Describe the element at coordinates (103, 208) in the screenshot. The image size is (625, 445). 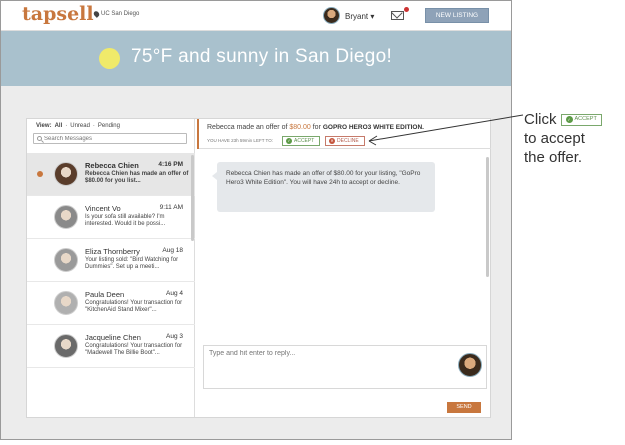
I see `conversation-name: Vincent Vo` at that location.